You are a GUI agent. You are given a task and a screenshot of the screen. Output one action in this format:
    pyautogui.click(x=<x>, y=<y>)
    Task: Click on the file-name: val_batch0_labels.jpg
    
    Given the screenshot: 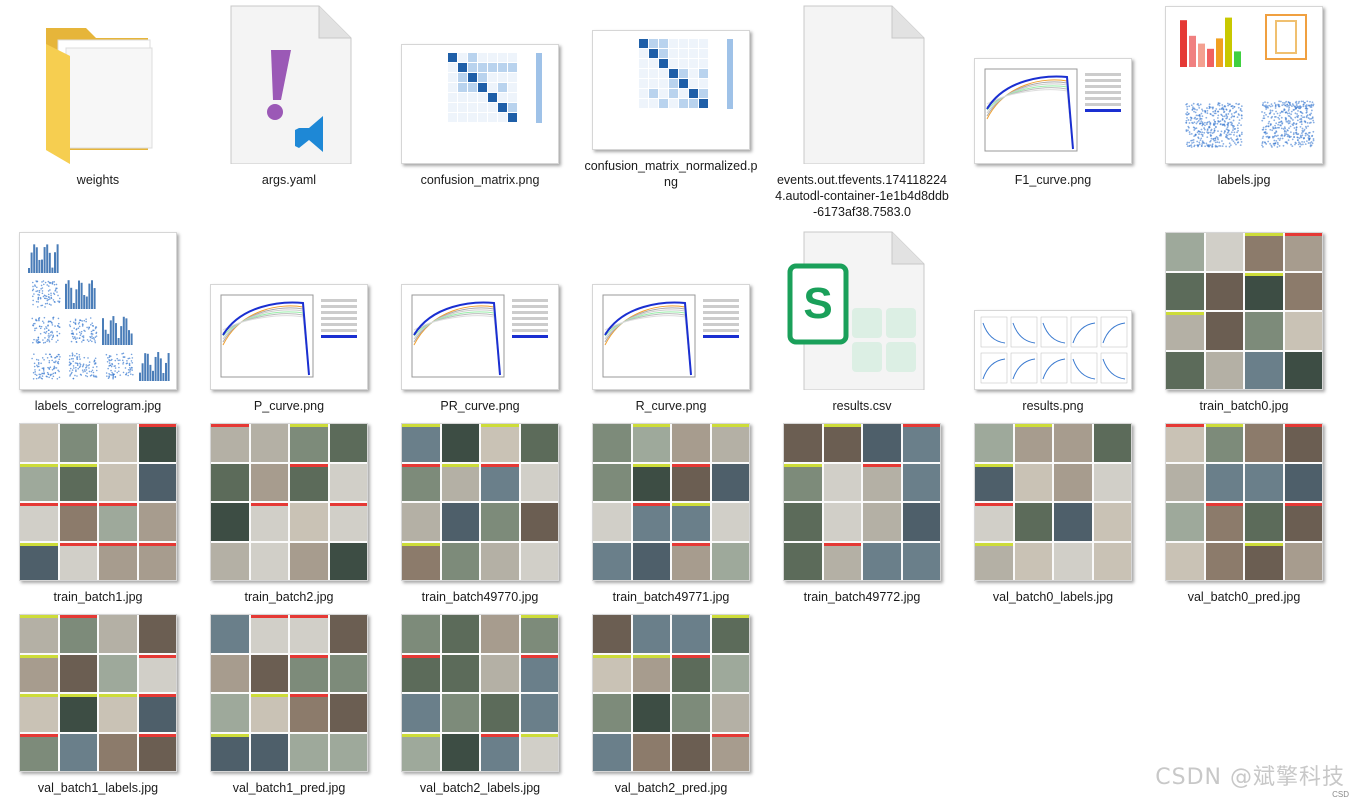 What is the action you would take?
    pyautogui.click(x=1053, y=597)
    